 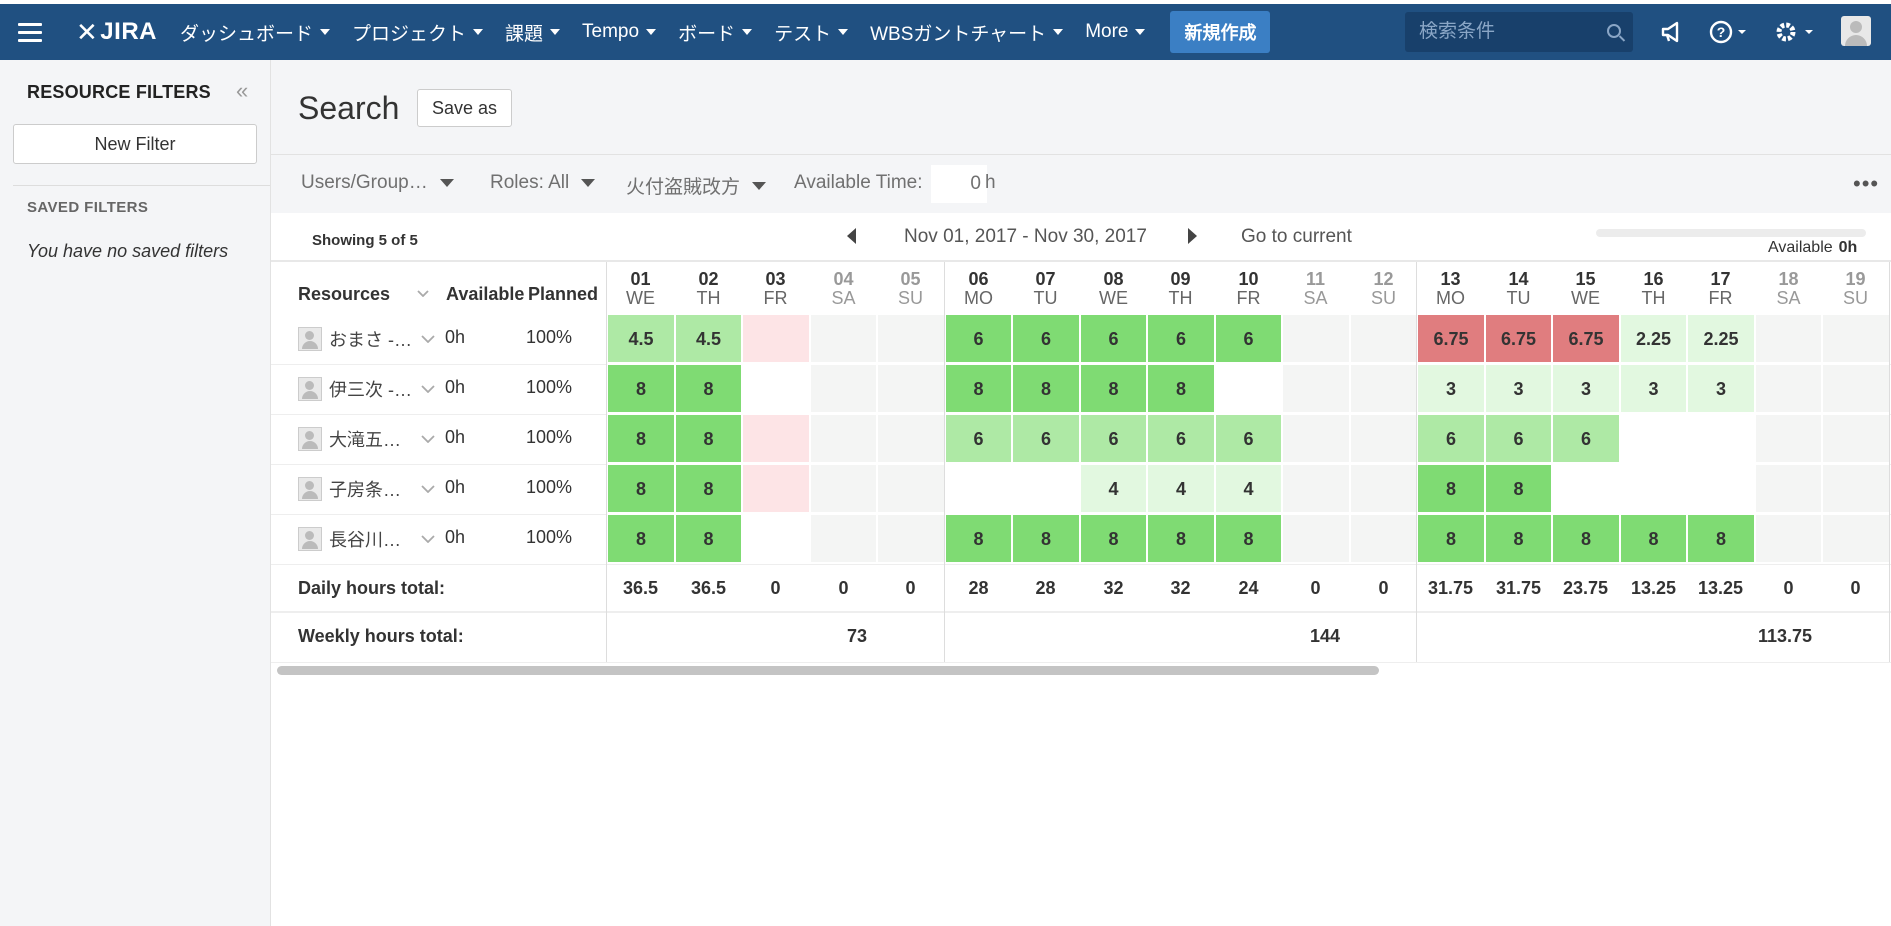 I want to click on nav-dashboard: ダッシュボード, so click(x=255, y=32).